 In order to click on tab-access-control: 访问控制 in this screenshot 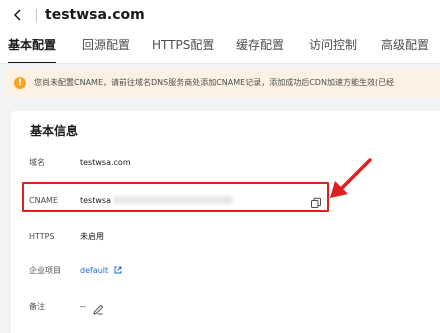, I will do `click(333, 49)`.